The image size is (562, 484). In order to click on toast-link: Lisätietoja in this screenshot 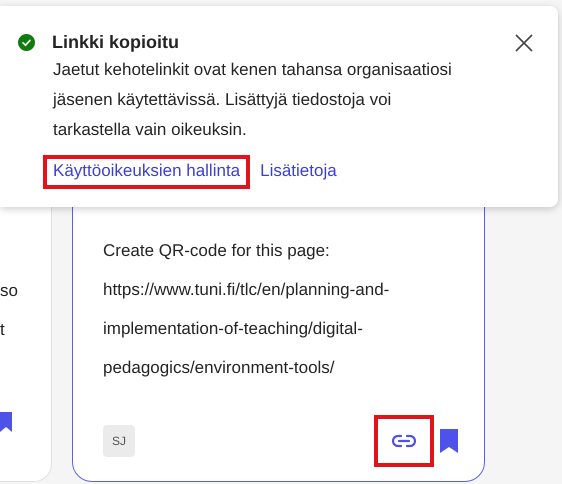, I will do `click(298, 172)`.